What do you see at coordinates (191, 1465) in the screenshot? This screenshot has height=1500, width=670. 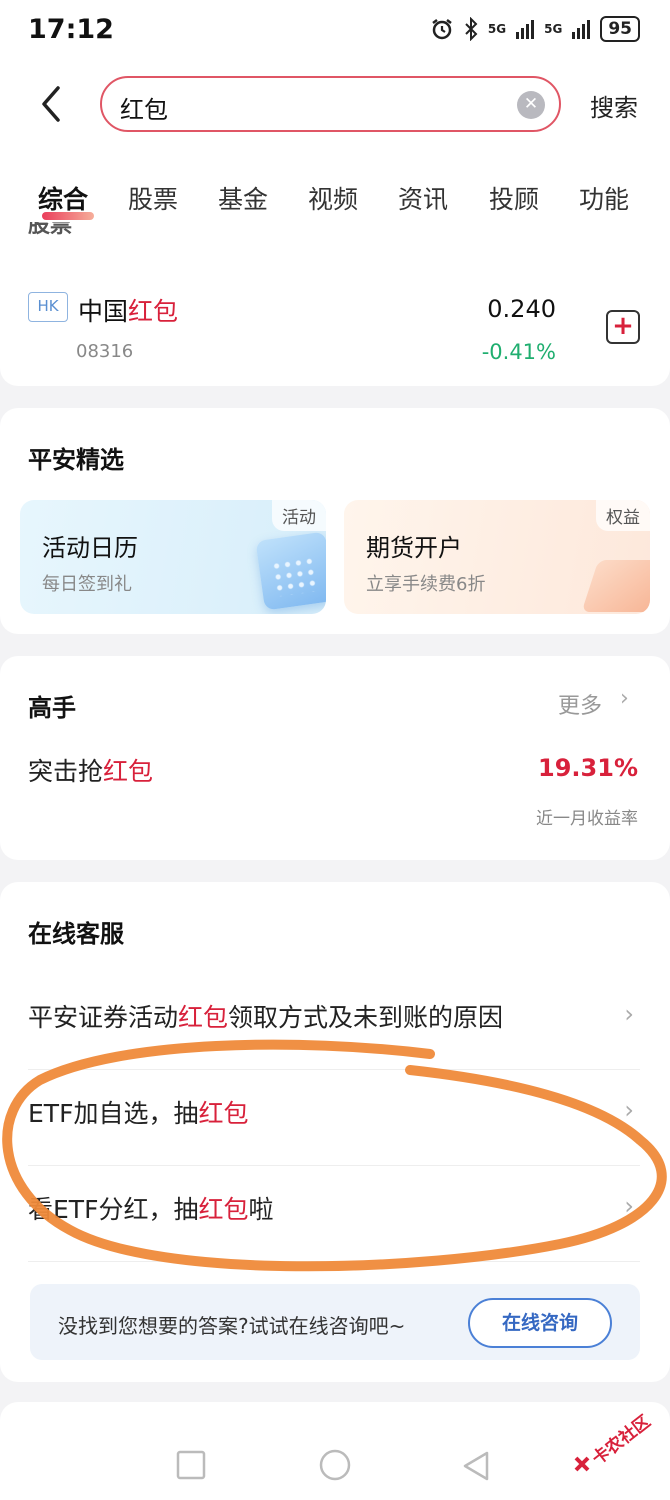 I see `recents-icon` at bounding box center [191, 1465].